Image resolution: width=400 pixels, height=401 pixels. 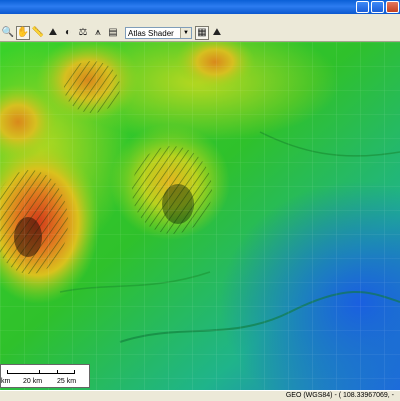 What do you see at coordinates (53, 33) in the screenshot?
I see `path-profile-icon: ⛰` at bounding box center [53, 33].